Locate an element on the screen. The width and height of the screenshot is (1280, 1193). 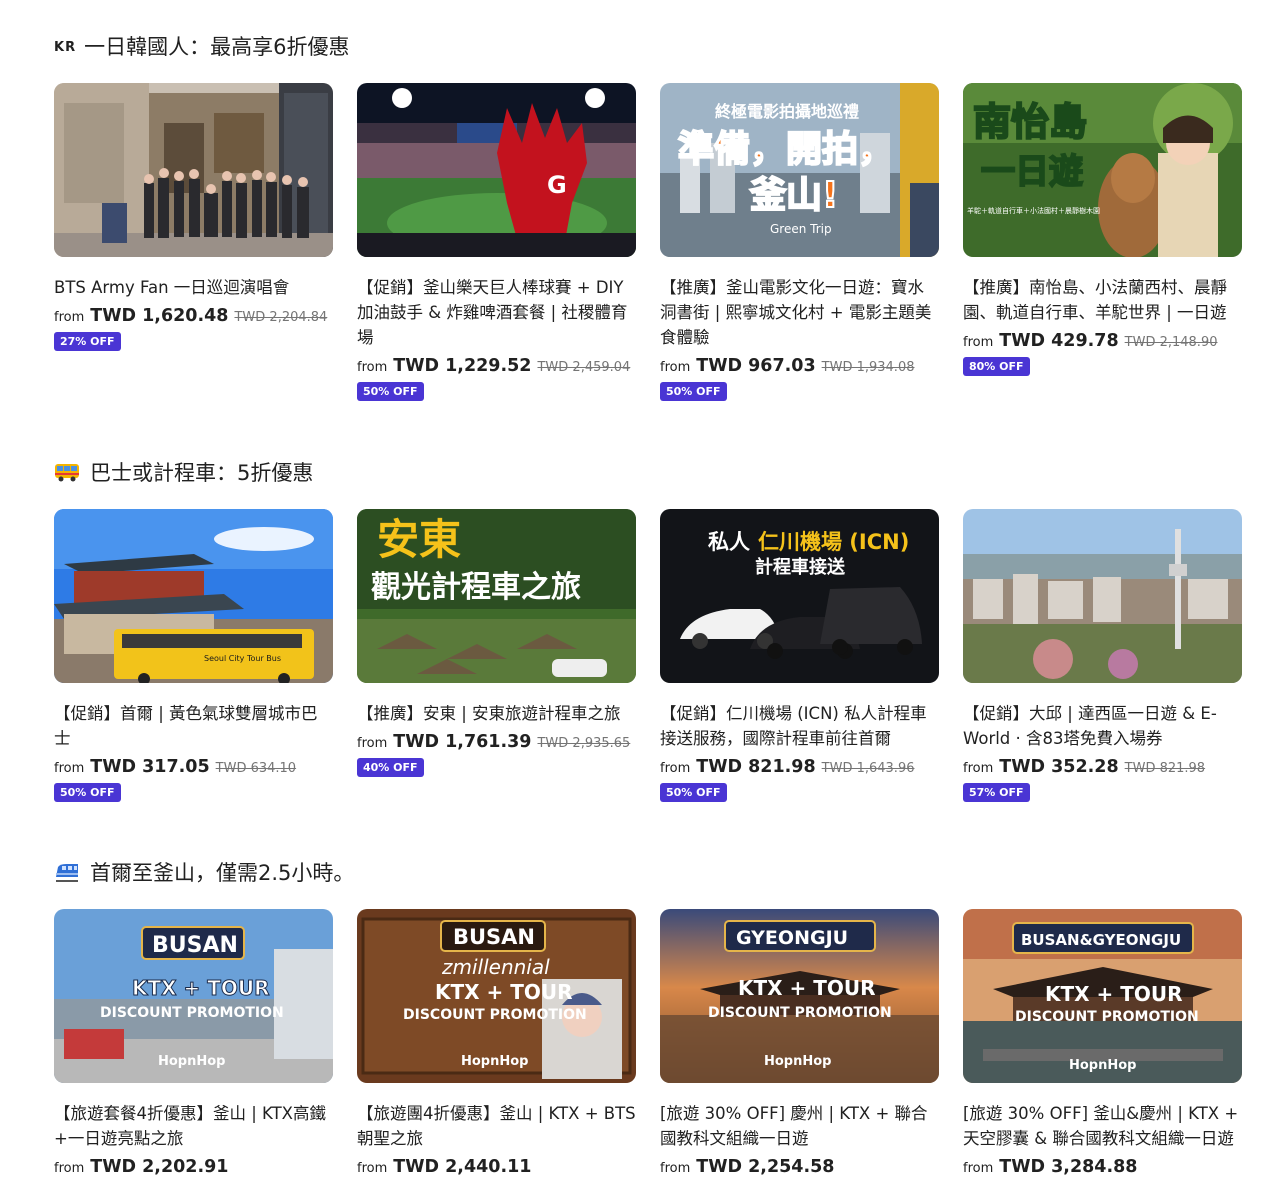
overlay-text: Green Trip is located at coordinates (801, 229).